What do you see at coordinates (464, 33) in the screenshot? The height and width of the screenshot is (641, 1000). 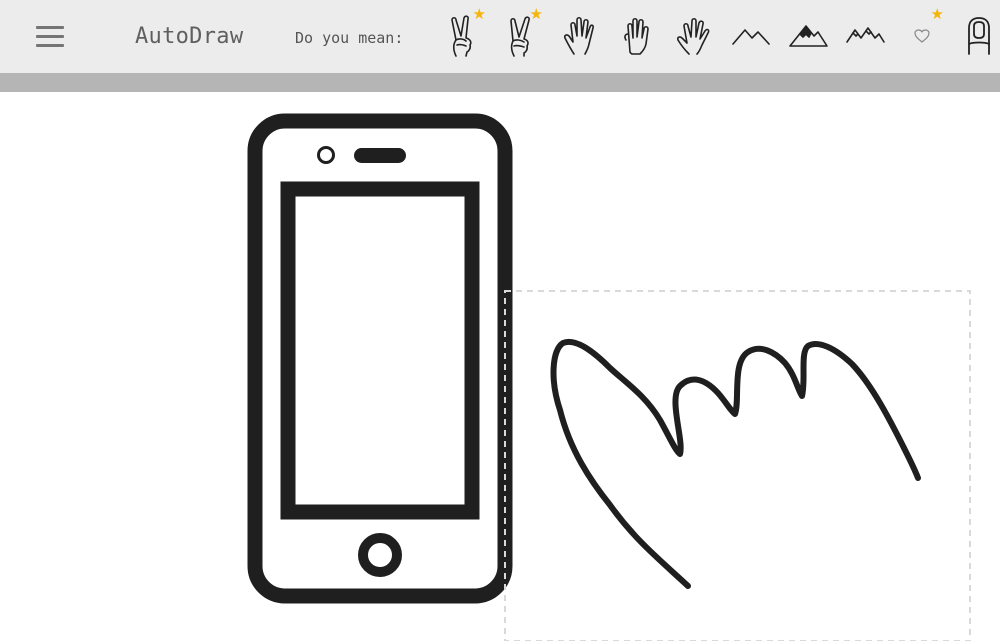 I see `suggestion-peace-sign-1: ★` at bounding box center [464, 33].